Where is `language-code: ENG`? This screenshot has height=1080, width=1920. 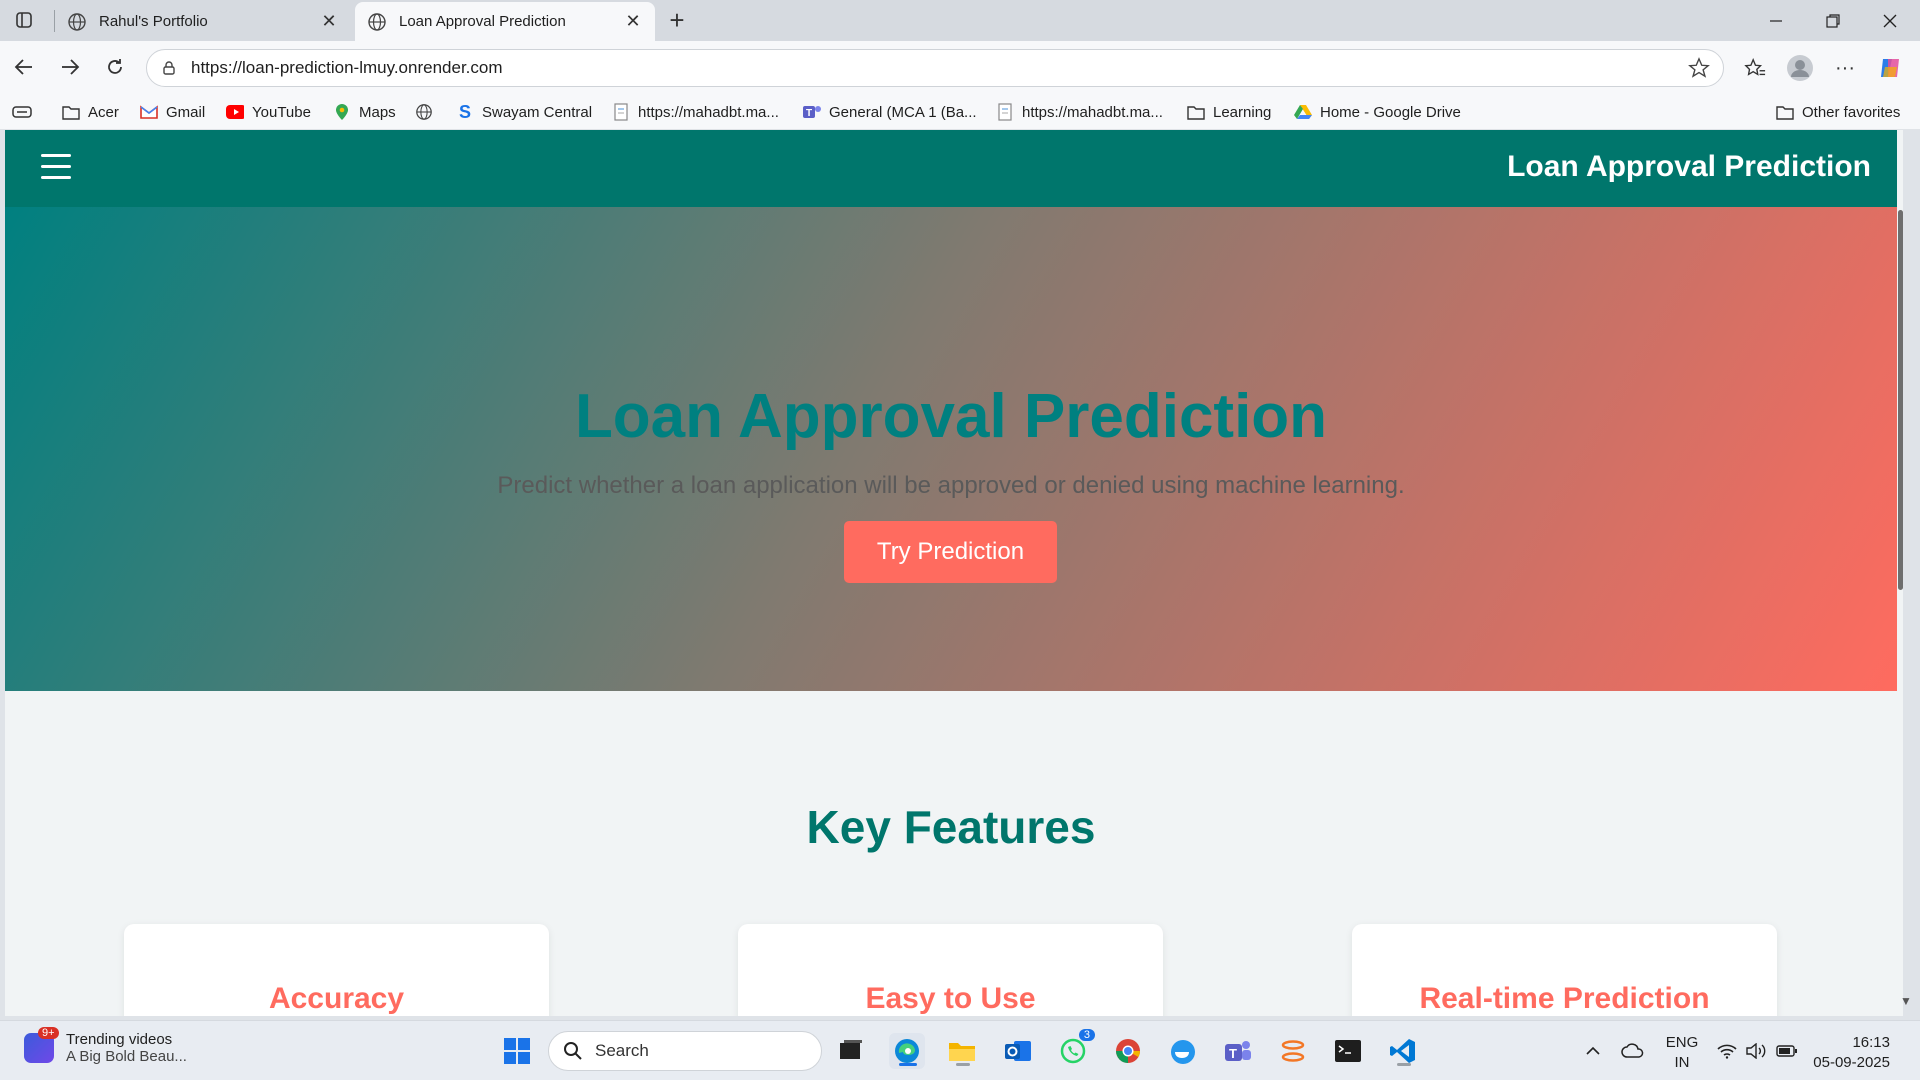
language-code: ENG is located at coordinates (1682, 1042).